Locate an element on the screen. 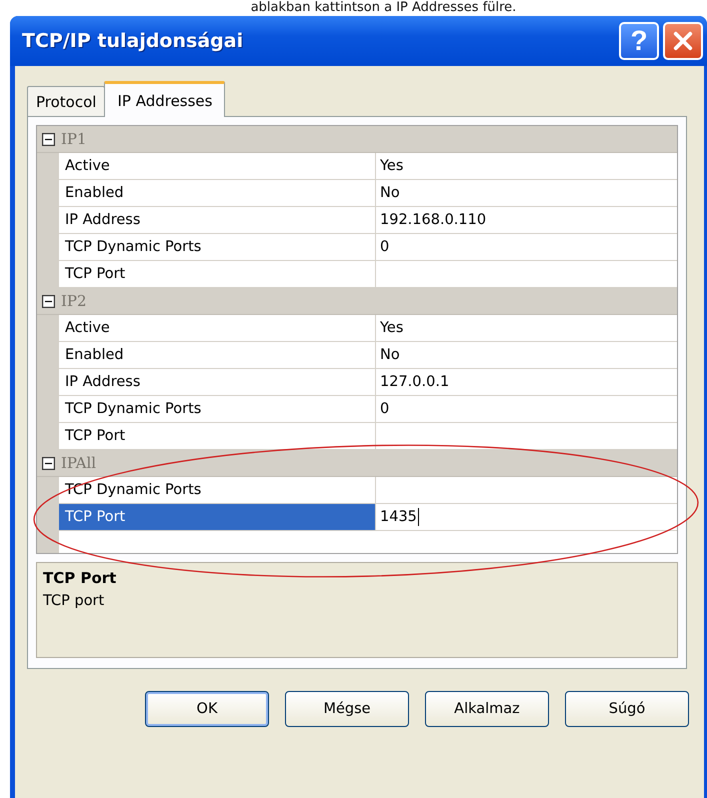  property-value: 192.168.0.110 is located at coordinates (526, 220).